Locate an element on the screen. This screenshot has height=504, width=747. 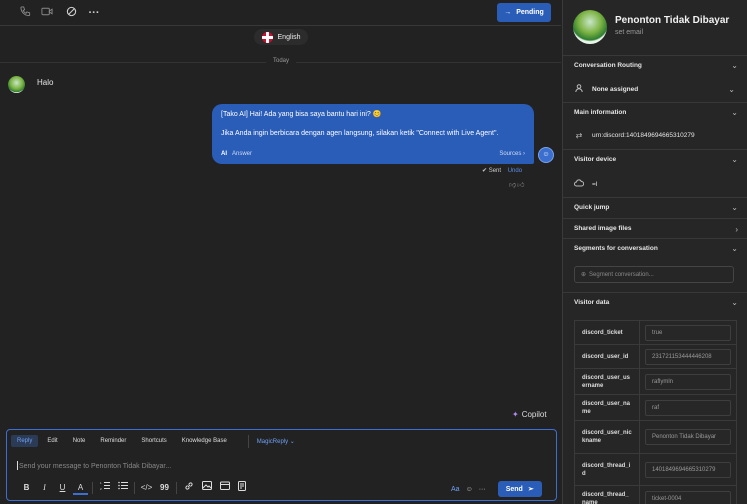
more-options-icon: ··· is located at coordinates (482, 489).